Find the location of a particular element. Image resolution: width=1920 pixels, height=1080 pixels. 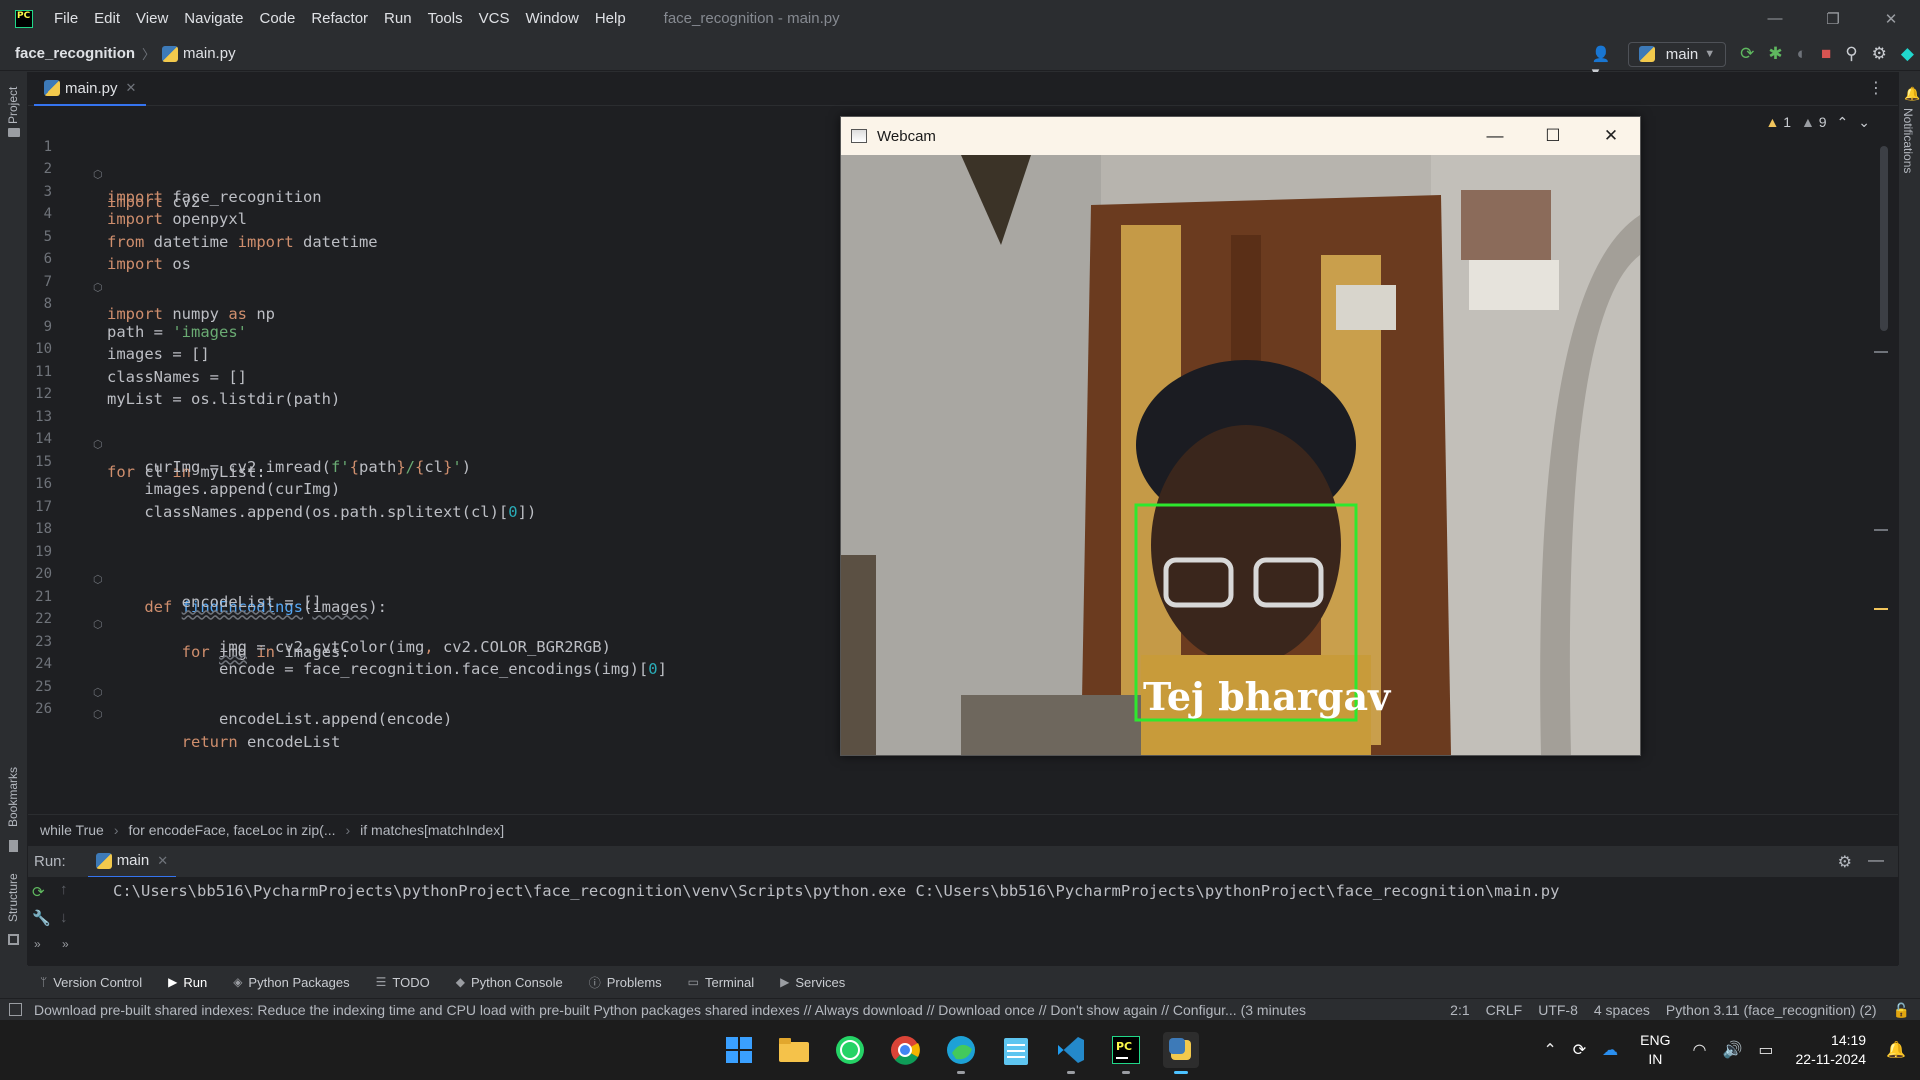

maximize-icon: ☐ is located at coordinates (1553, 136).